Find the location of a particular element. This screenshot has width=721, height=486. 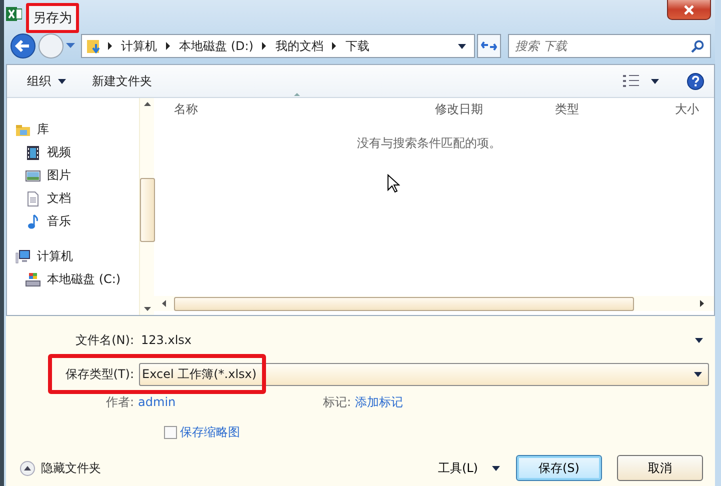

search-icon is located at coordinates (697, 46).